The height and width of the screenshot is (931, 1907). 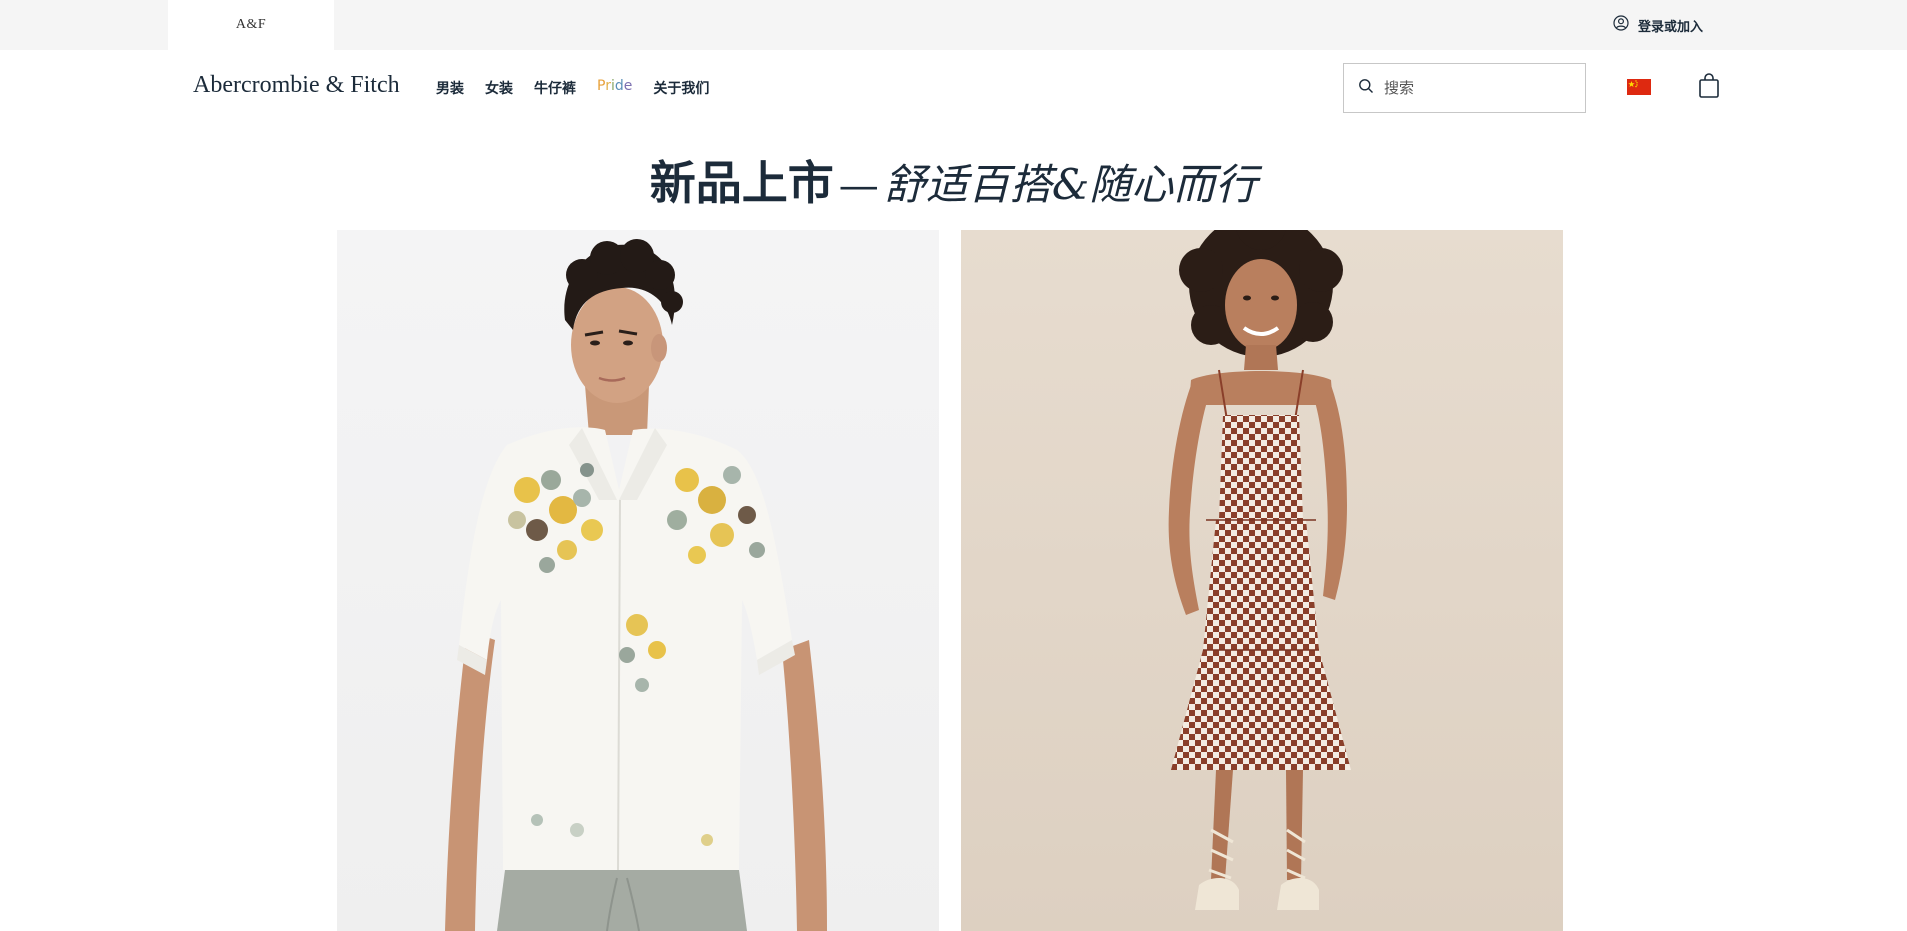 I want to click on shopping-bag-icon, so click(x=1709, y=88).